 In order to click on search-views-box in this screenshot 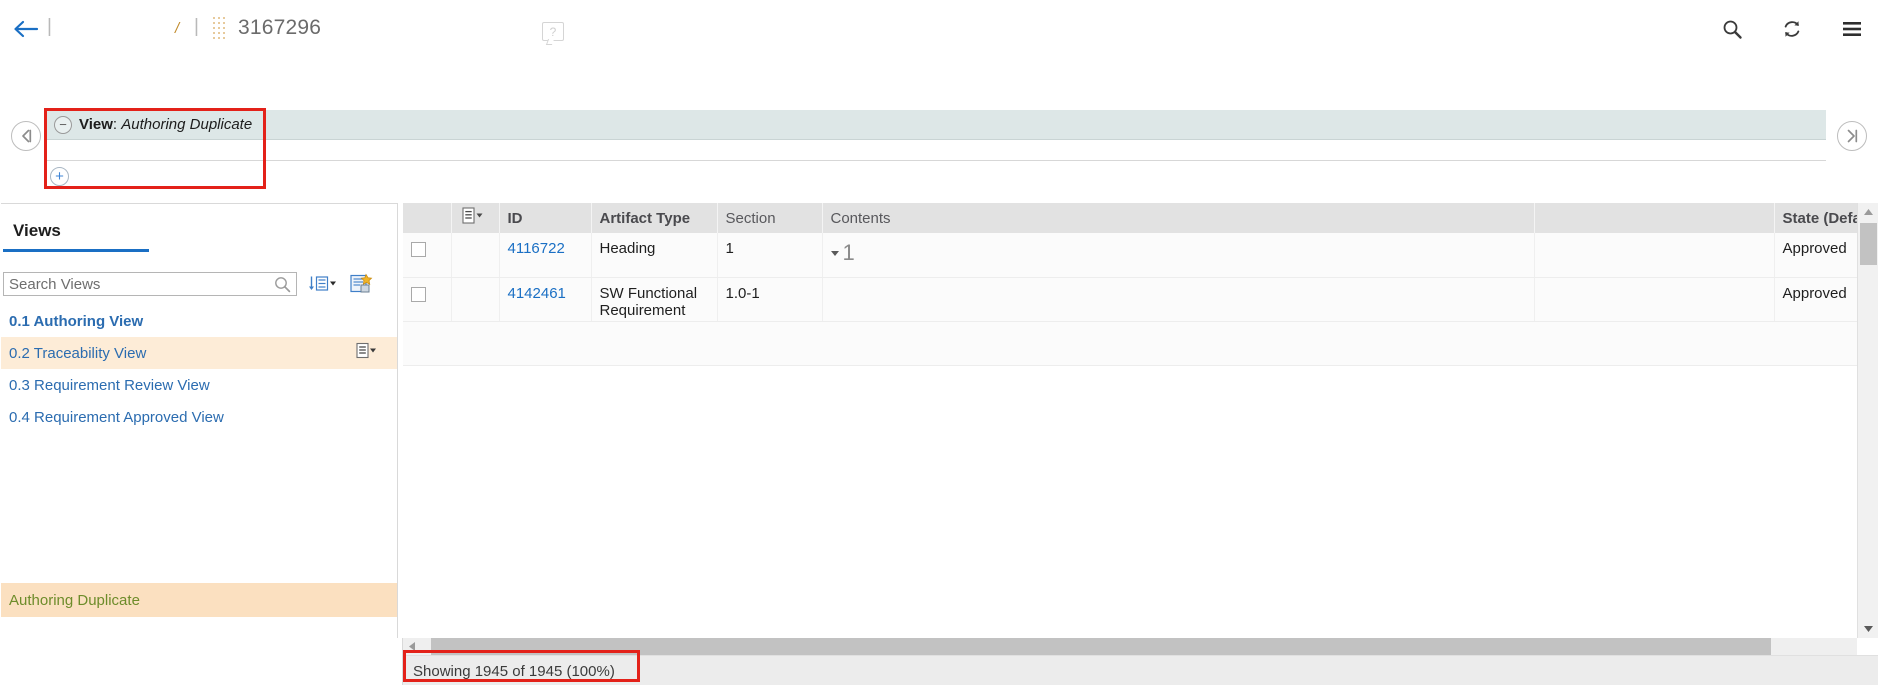, I will do `click(150, 284)`.